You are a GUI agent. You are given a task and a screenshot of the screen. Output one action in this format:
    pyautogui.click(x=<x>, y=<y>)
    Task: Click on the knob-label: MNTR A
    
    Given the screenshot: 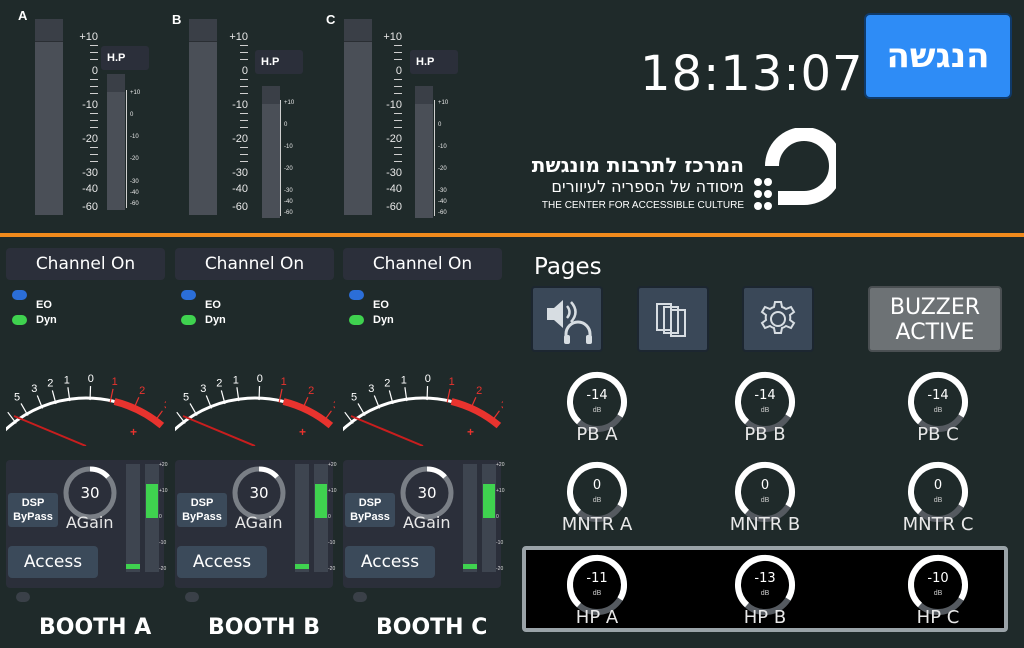 What is the action you would take?
    pyautogui.click(x=597, y=524)
    